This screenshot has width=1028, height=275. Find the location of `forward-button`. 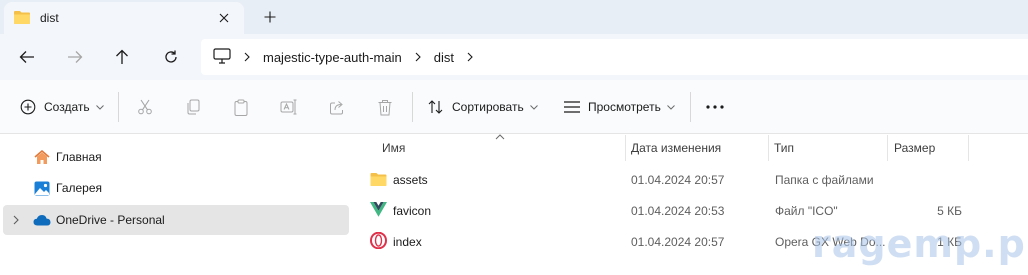

forward-button is located at coordinates (75, 57).